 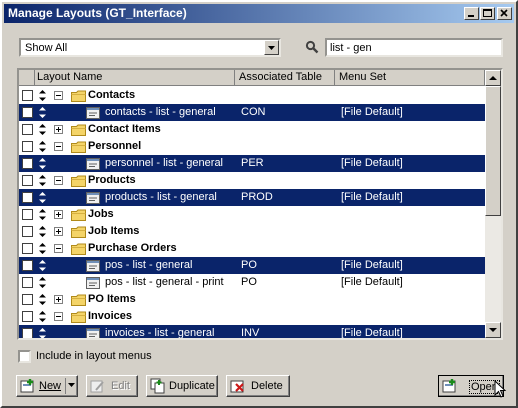 I want to click on layout-name: personnel - list - general, so click(x=164, y=163).